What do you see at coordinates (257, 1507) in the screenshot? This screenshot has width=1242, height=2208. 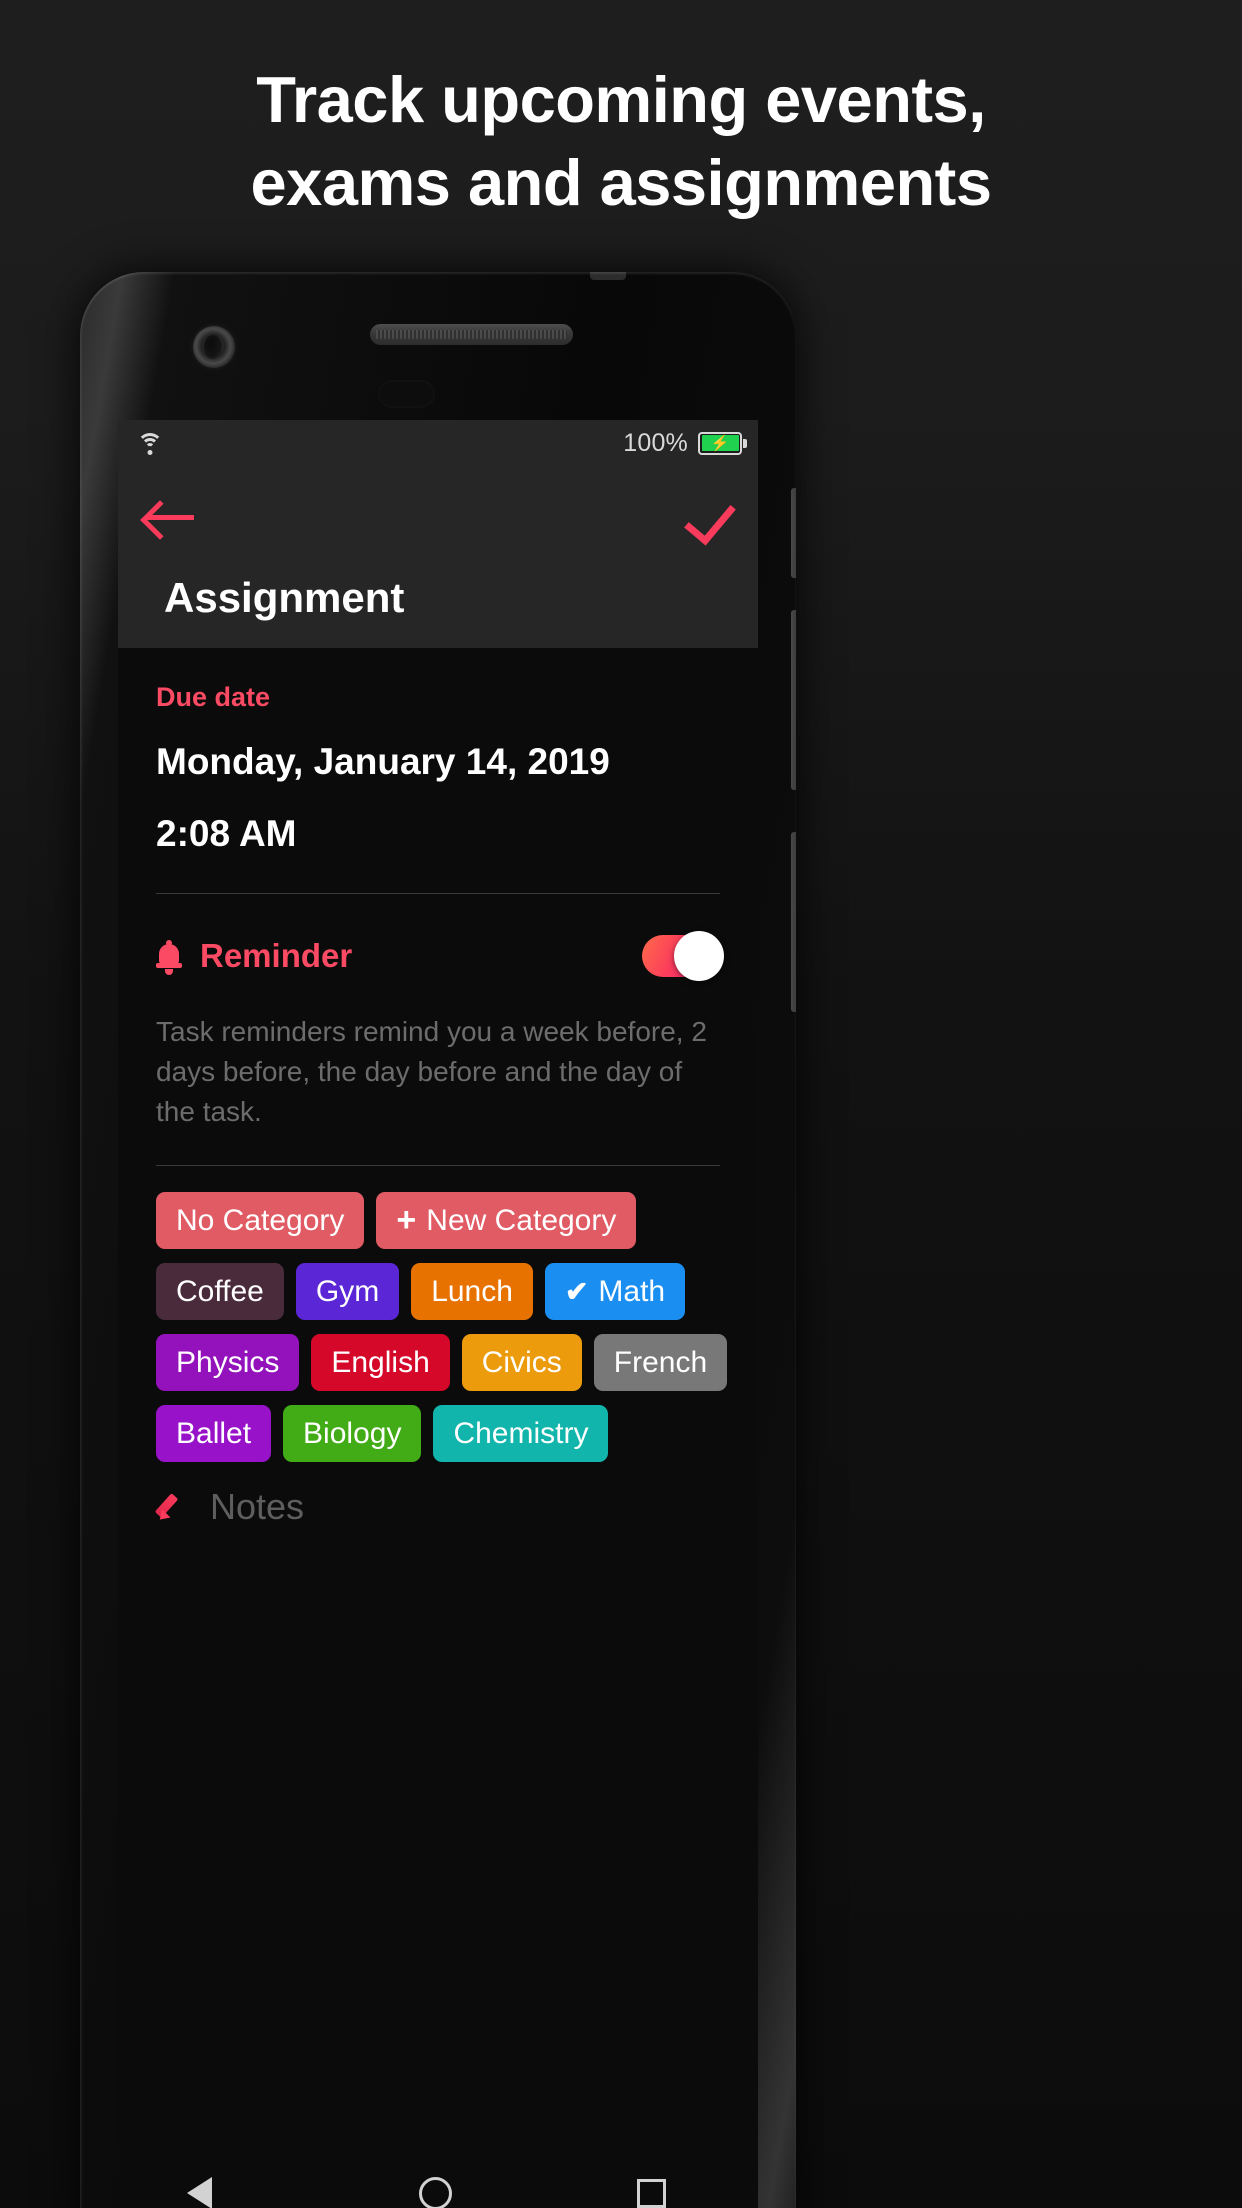 I see `notes-label: Notes` at bounding box center [257, 1507].